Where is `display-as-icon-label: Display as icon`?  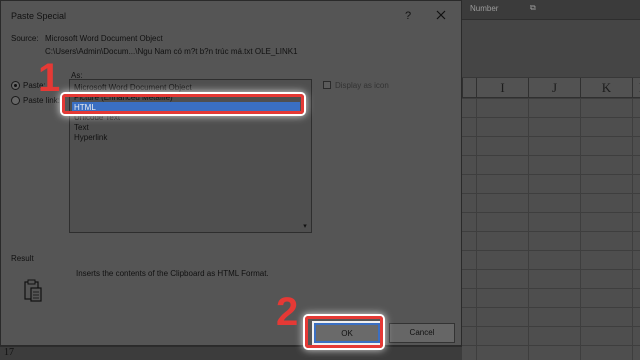
display-as-icon-label: Display as icon is located at coordinates (362, 85).